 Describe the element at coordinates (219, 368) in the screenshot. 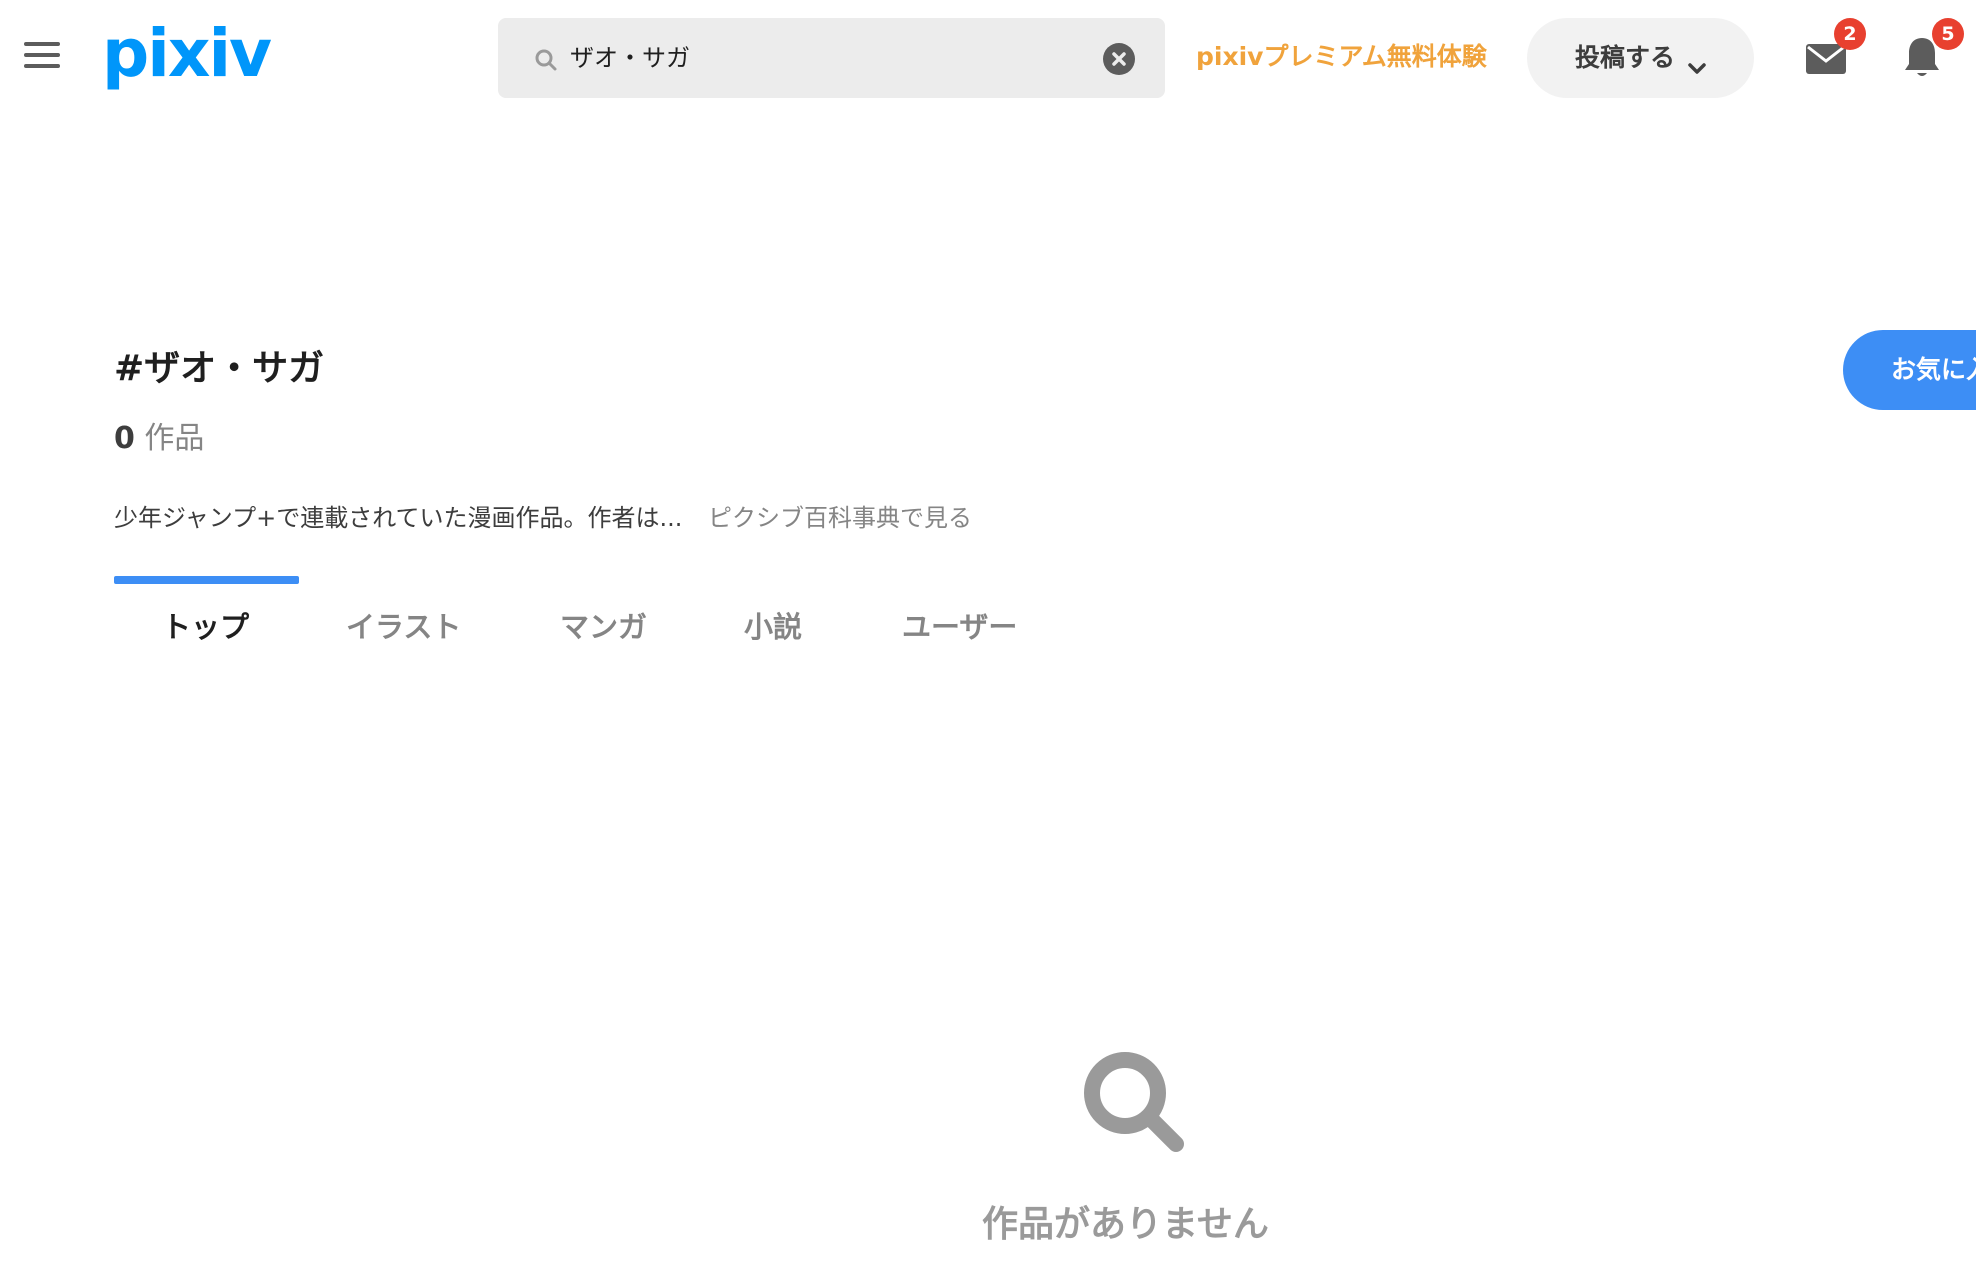

I see `tag-title: #ザオ・サガ` at that location.